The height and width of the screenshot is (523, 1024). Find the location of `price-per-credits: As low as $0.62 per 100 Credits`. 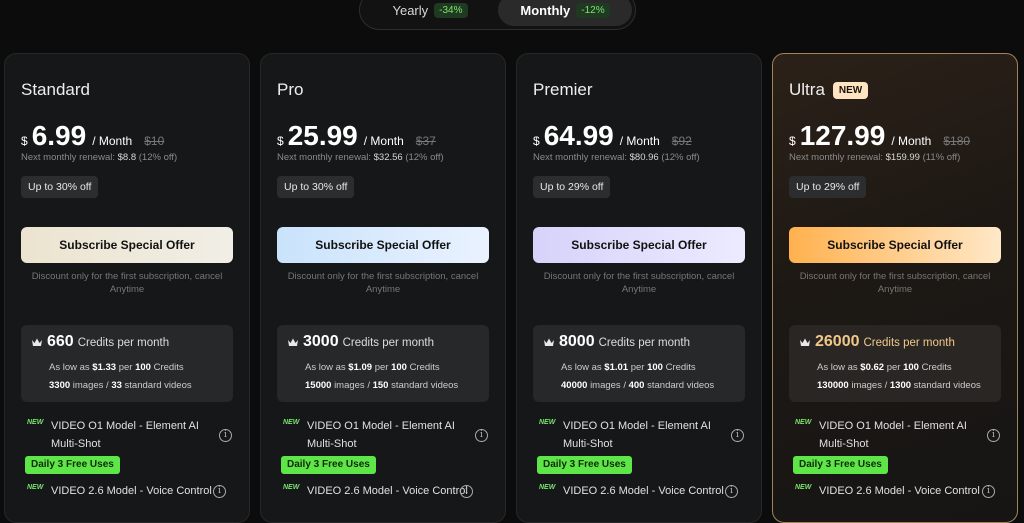

price-per-credits: As low as $0.62 per 100 Credits is located at coordinates (884, 367).